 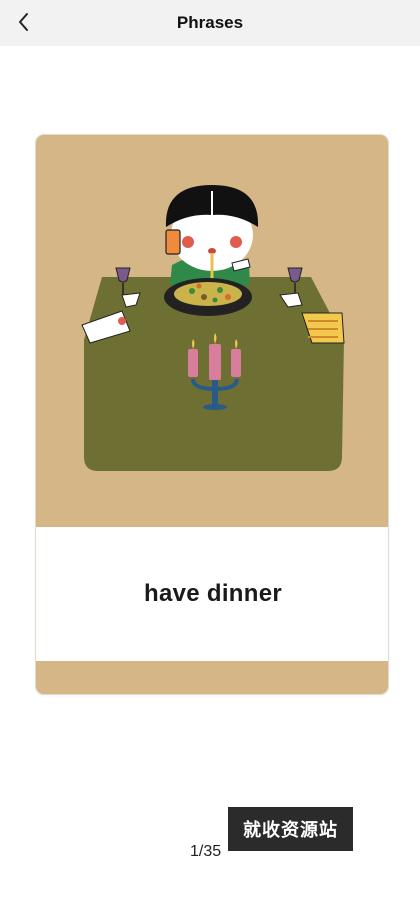 What do you see at coordinates (206, 851) in the screenshot?
I see `page-counter: 1/35` at bounding box center [206, 851].